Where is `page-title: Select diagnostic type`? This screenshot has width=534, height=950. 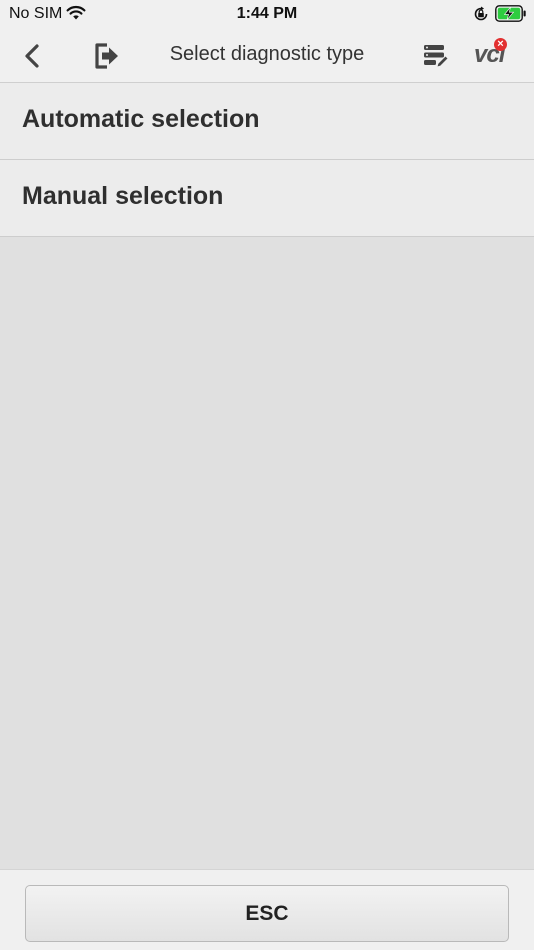 page-title: Select diagnostic type is located at coordinates (267, 54).